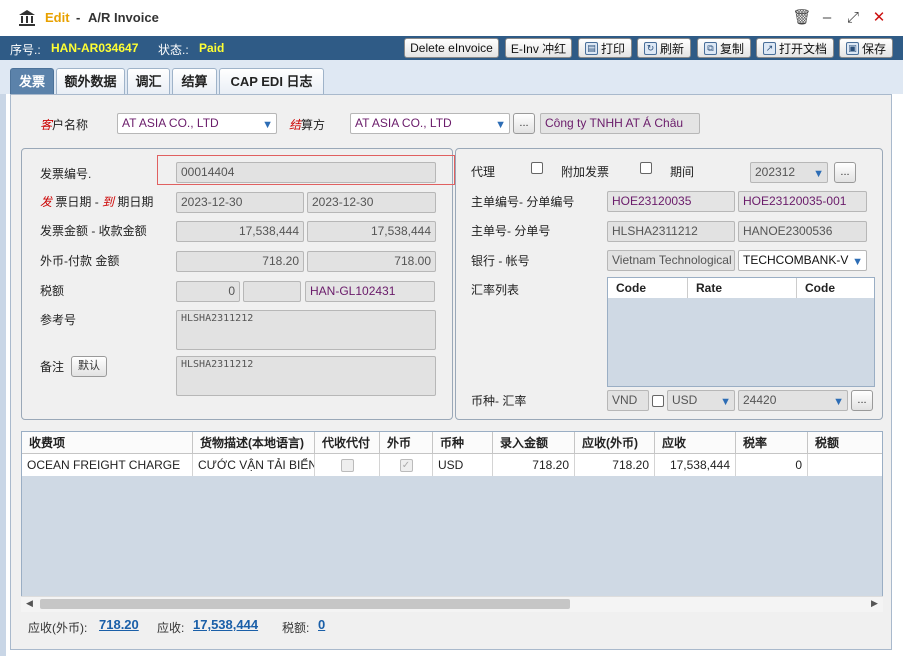 The width and height of the screenshot is (903, 656). I want to click on mbl-no-field: HLSHA2311212, so click(671, 231).